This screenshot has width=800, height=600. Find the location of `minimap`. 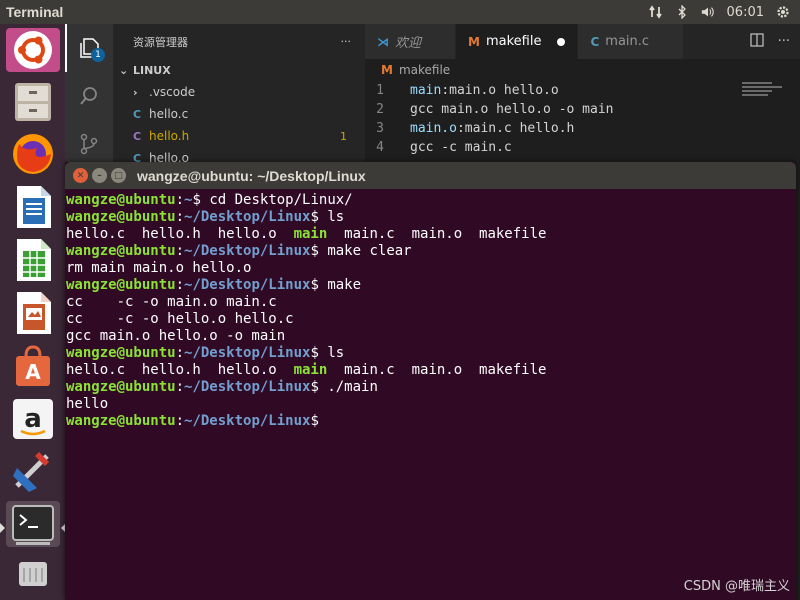

minimap is located at coordinates (764, 92).